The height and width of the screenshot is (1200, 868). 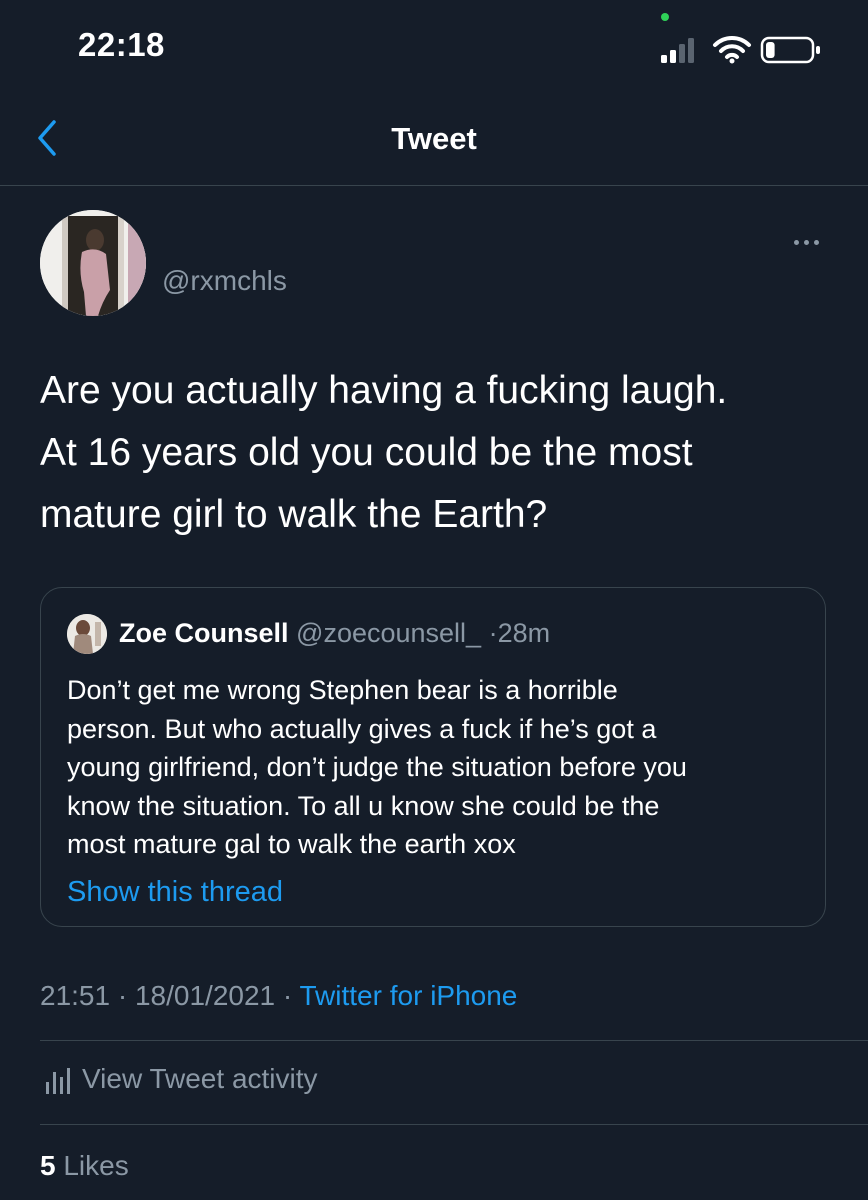 I want to click on likes-count-link: 5 Likes, so click(x=84, y=1166).